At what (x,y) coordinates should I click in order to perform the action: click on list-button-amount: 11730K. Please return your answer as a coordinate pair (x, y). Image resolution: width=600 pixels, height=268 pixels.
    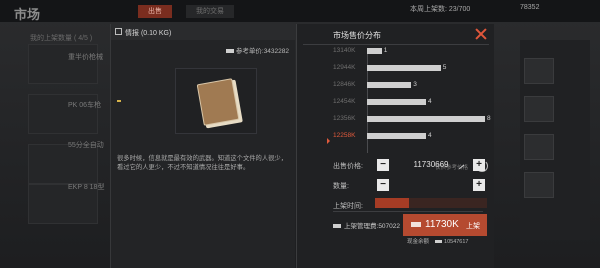
    Looking at the image, I should click on (442, 224).